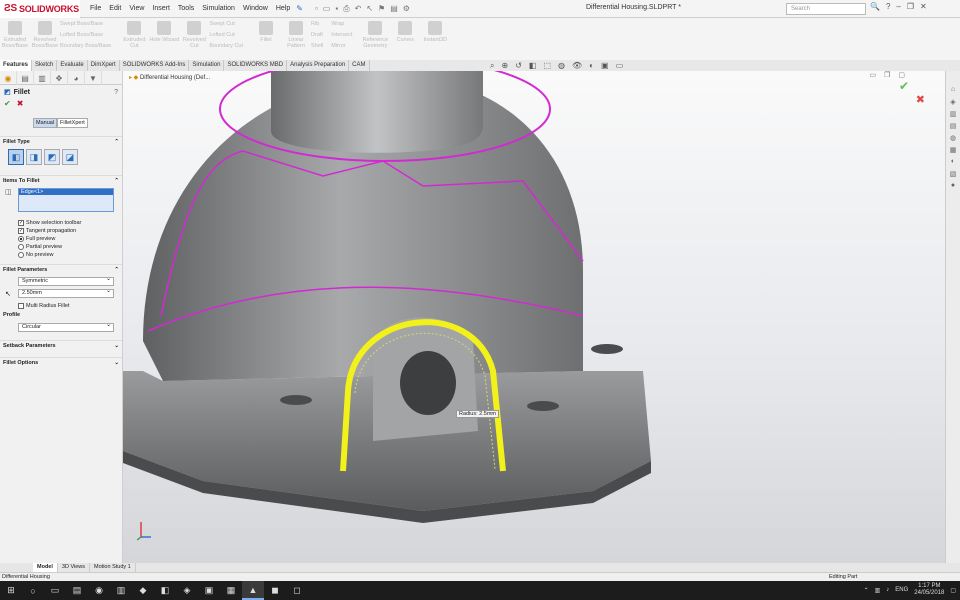 The width and height of the screenshot is (960, 600). What do you see at coordinates (953, 590) in the screenshot?
I see `notifications-icon: ▢` at bounding box center [953, 590].